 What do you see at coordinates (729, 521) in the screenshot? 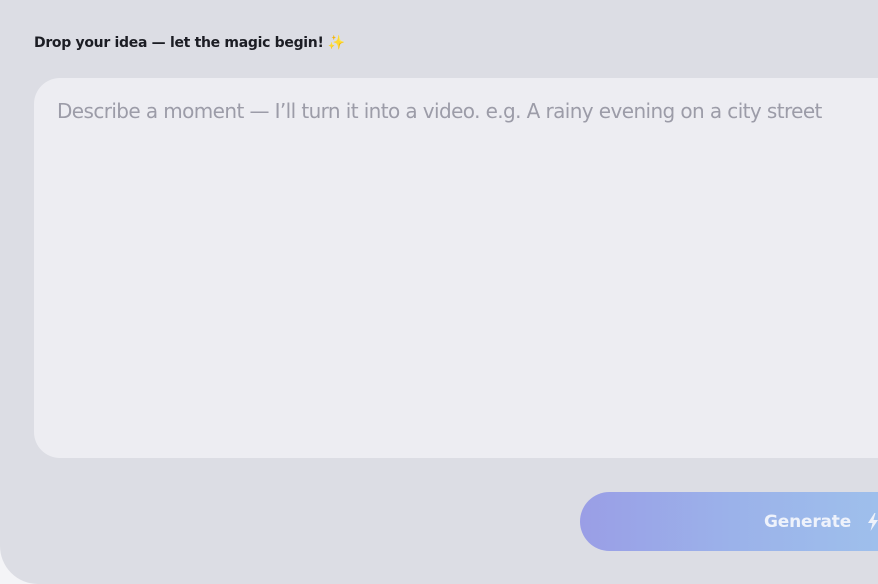
I see `generate-button: Generate` at bounding box center [729, 521].